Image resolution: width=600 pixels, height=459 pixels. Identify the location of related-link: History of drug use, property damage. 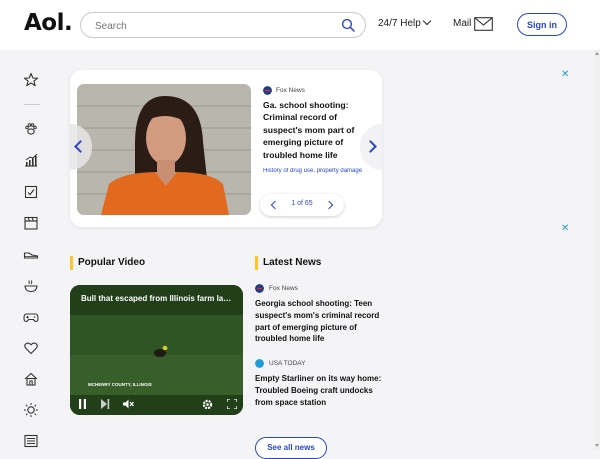
(313, 171).